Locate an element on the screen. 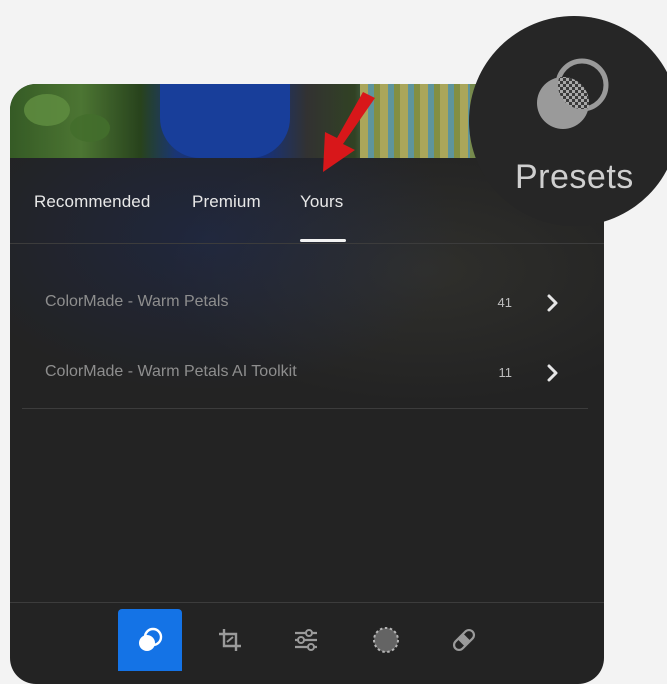 The image size is (667, 684). tab-premium: Premium is located at coordinates (226, 202).